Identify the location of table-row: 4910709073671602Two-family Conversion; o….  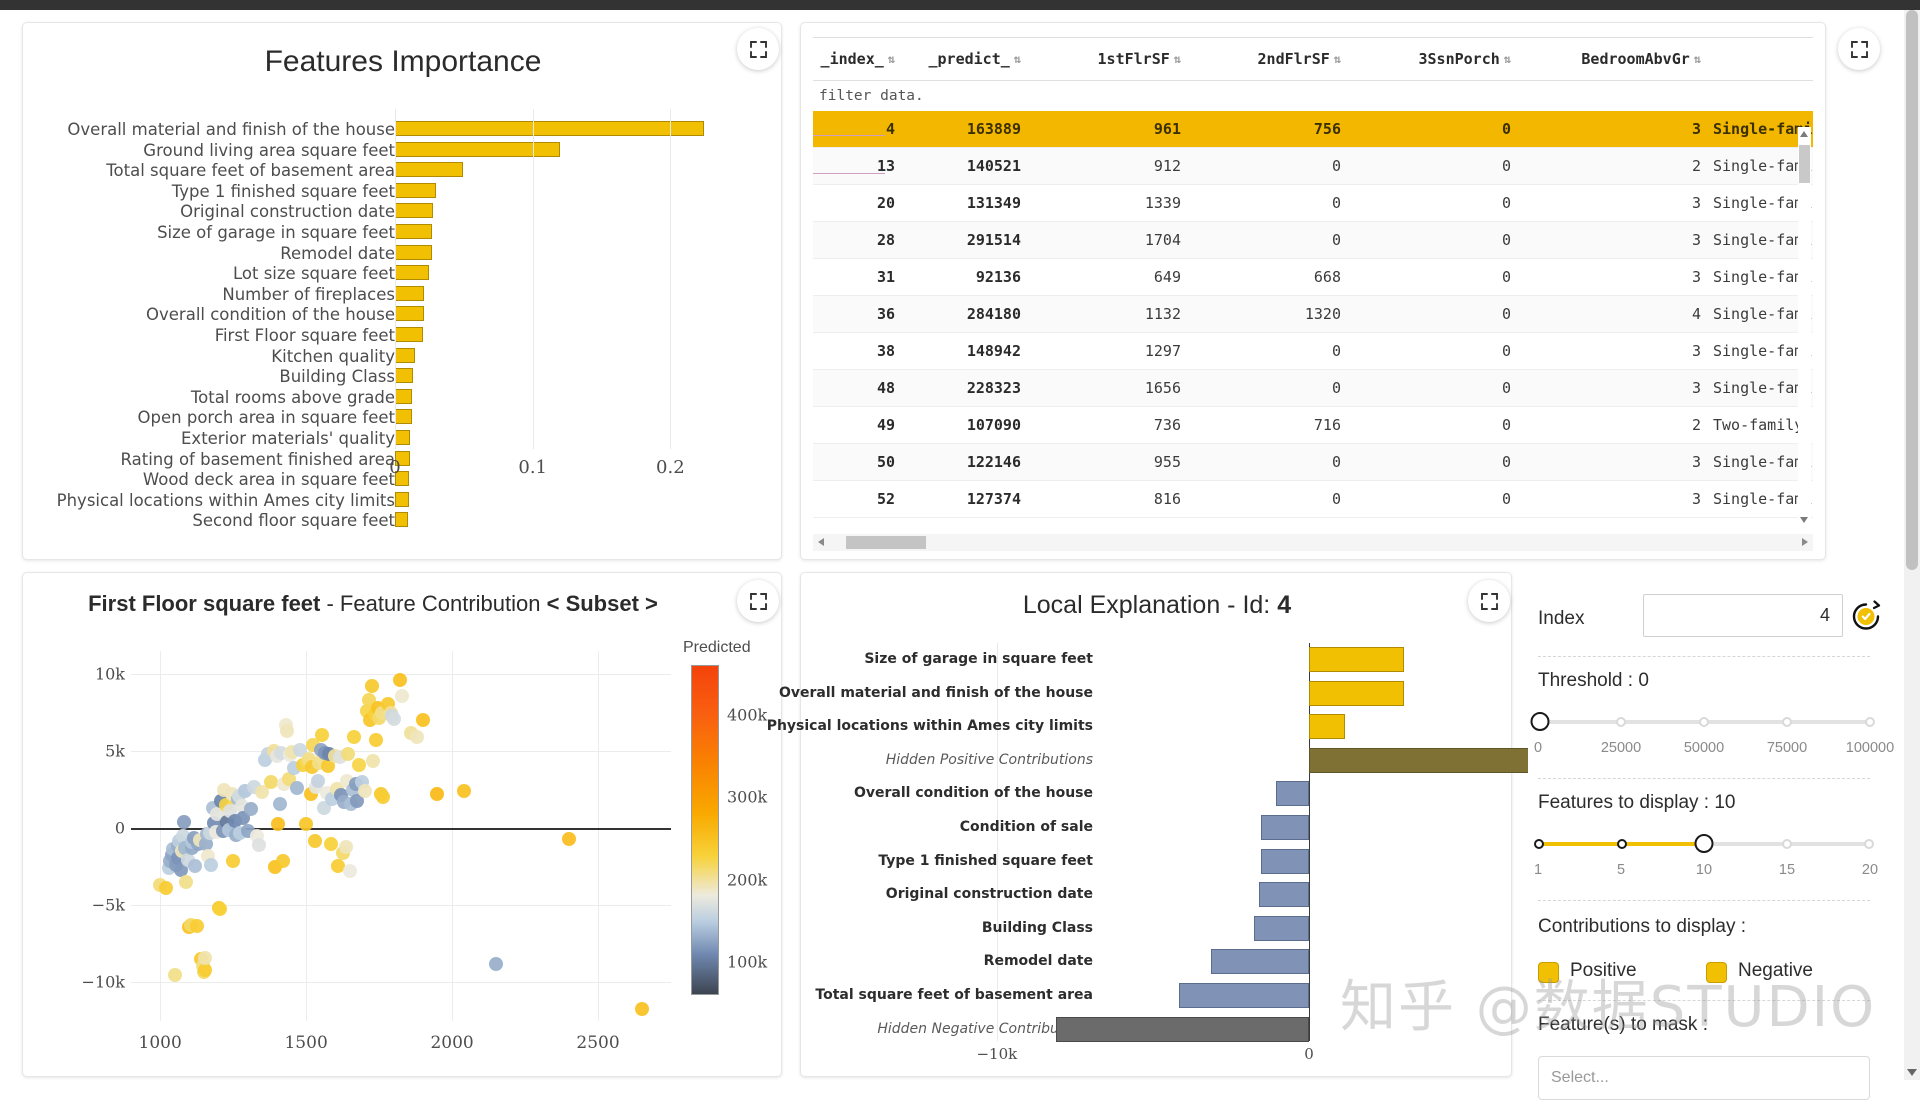
(1313, 425).